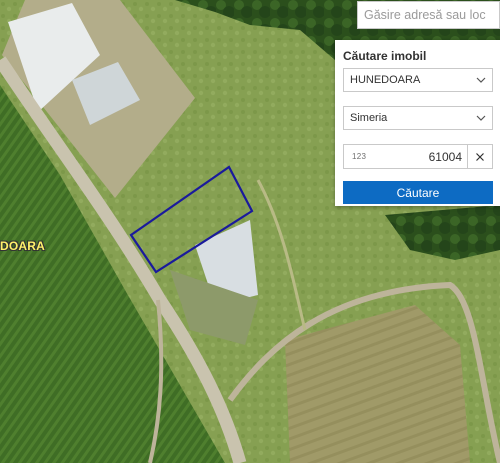 This screenshot has height=463, width=500. Describe the element at coordinates (369, 118) in the screenshot. I see `locality-value: Simeria` at that location.